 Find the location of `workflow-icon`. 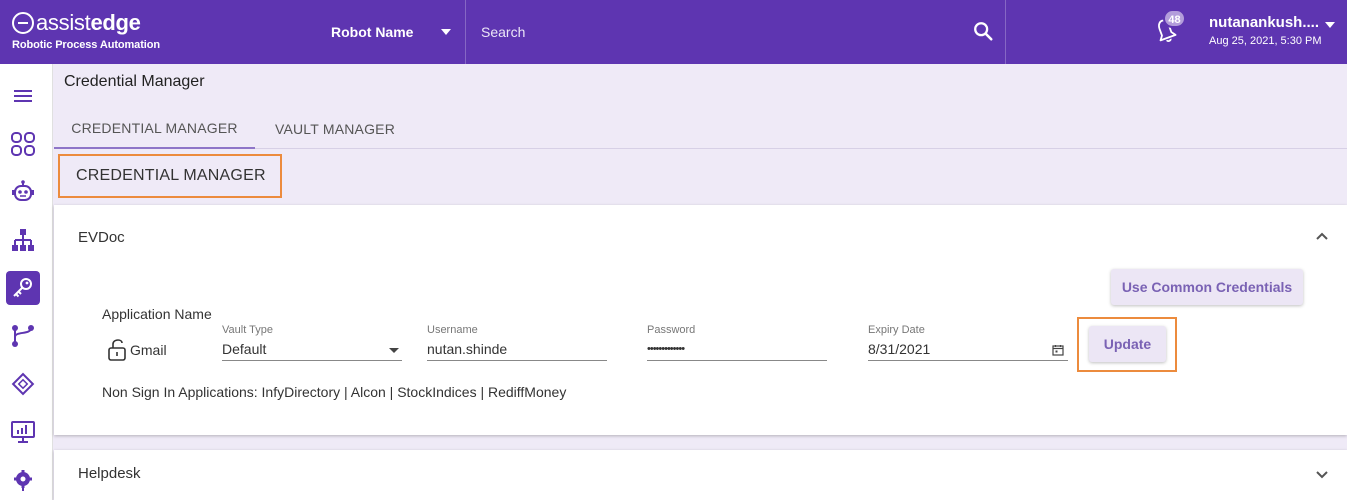

workflow-icon is located at coordinates (23, 336).